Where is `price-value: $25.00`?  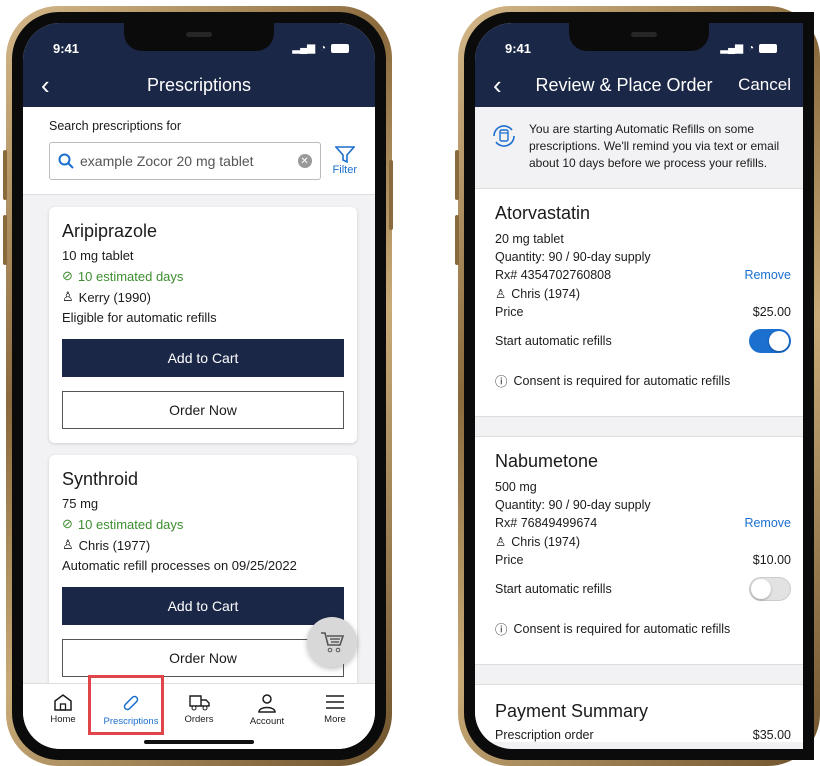 price-value: $25.00 is located at coordinates (771, 312).